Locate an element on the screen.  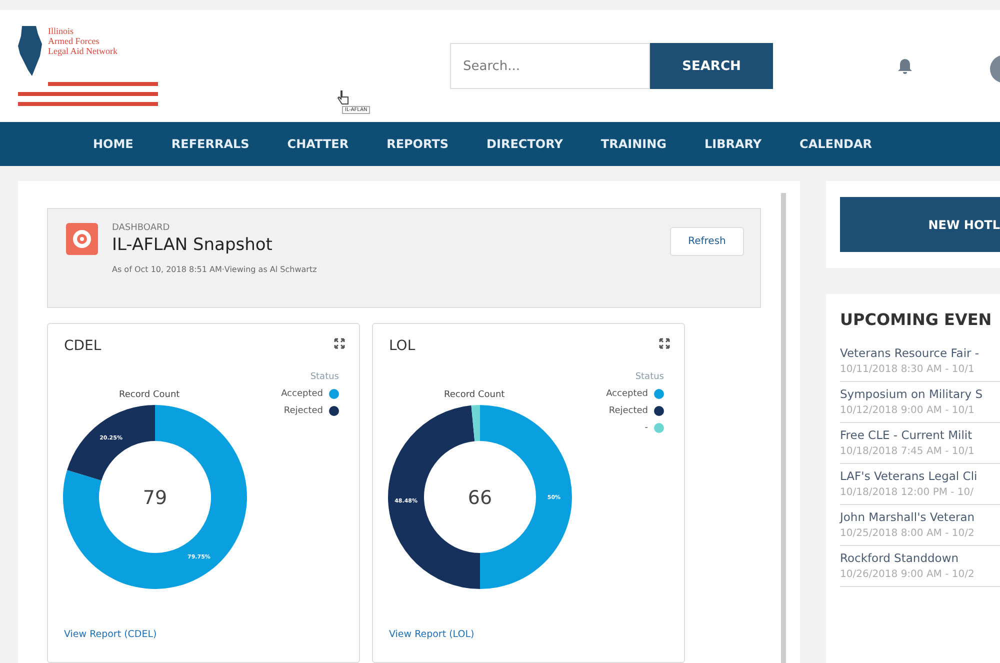
nav-link: DIRECTORY is located at coordinates (524, 144).